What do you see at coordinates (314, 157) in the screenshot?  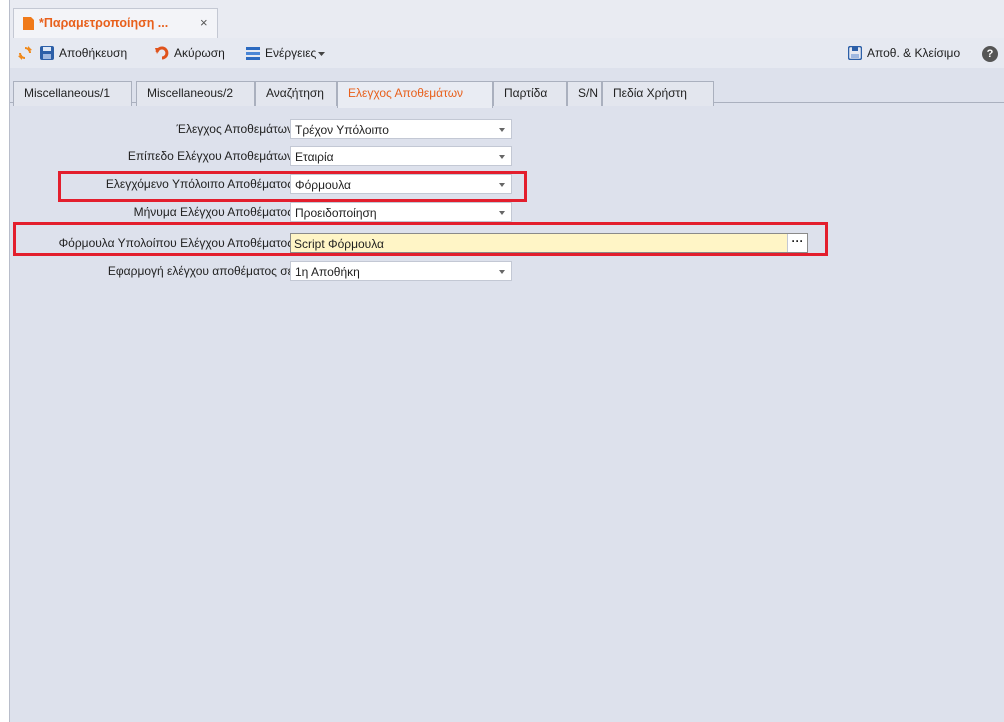 I see `stock-control-level-value: Εταιρία` at bounding box center [314, 157].